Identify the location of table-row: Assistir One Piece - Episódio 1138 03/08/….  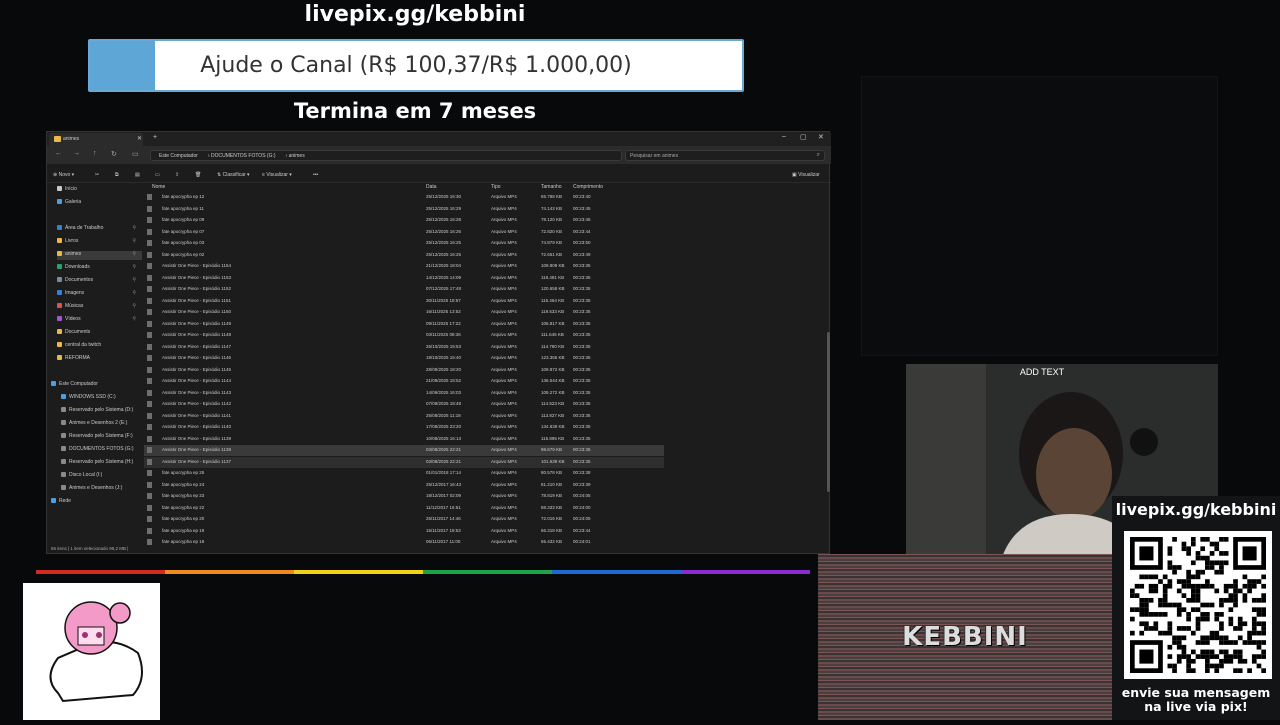
(404, 450).